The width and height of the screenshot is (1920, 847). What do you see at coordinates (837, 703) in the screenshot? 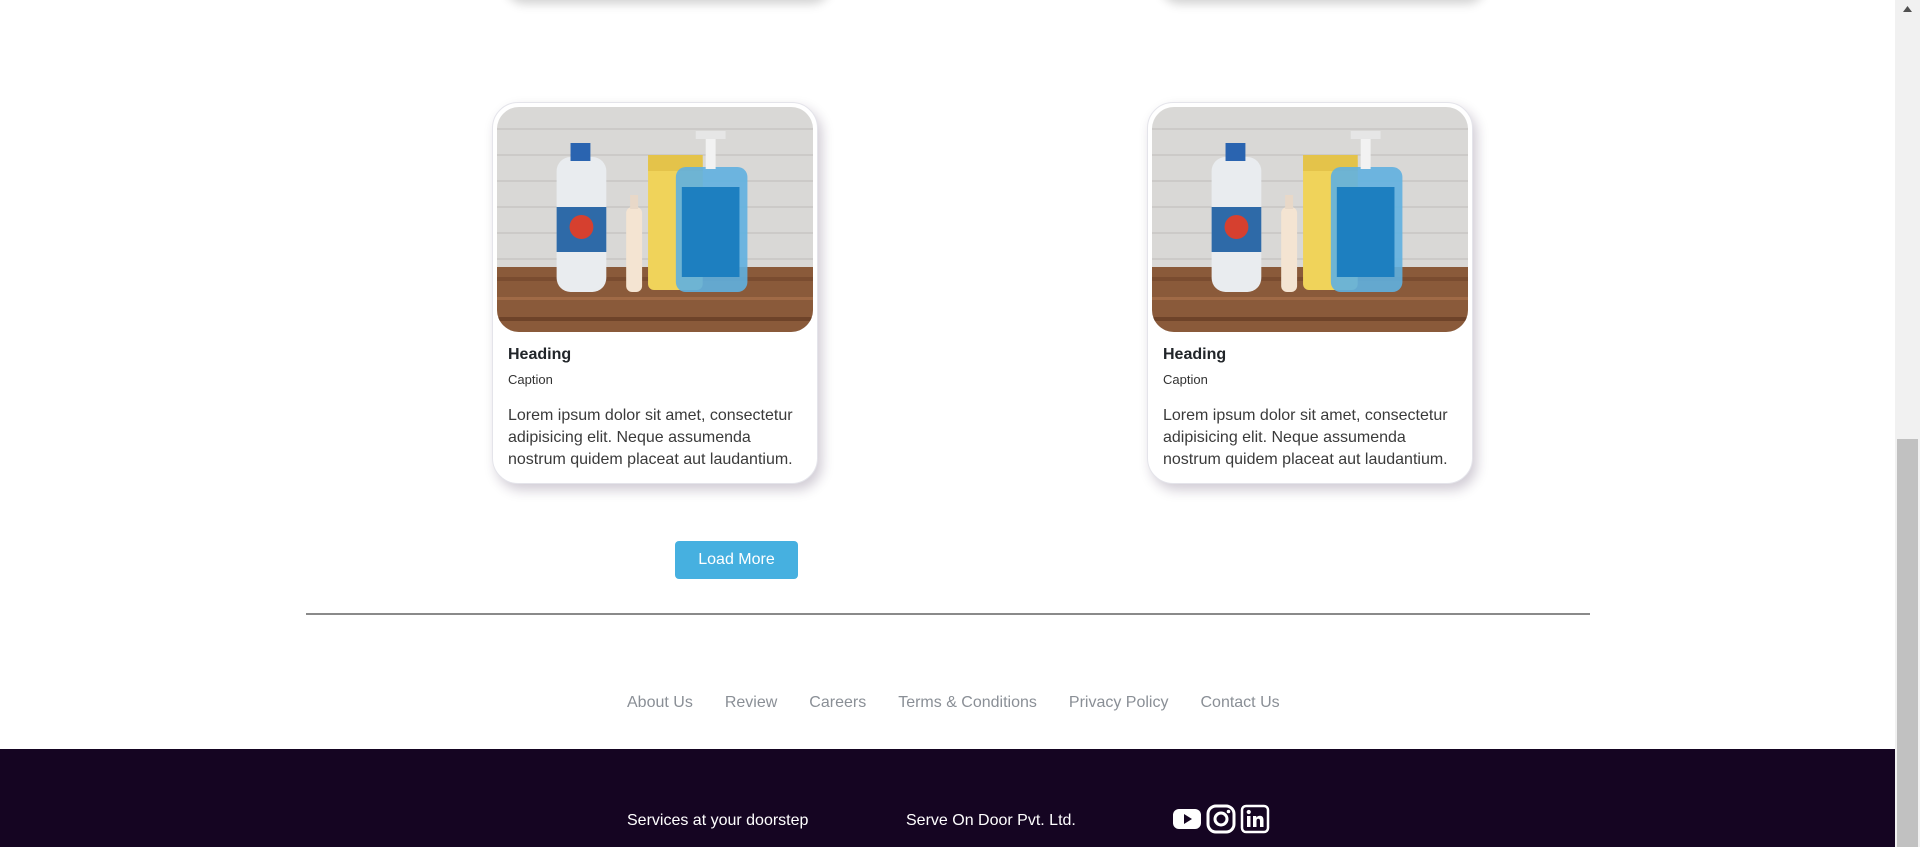
I see `footer-link-careers: Careers` at bounding box center [837, 703].